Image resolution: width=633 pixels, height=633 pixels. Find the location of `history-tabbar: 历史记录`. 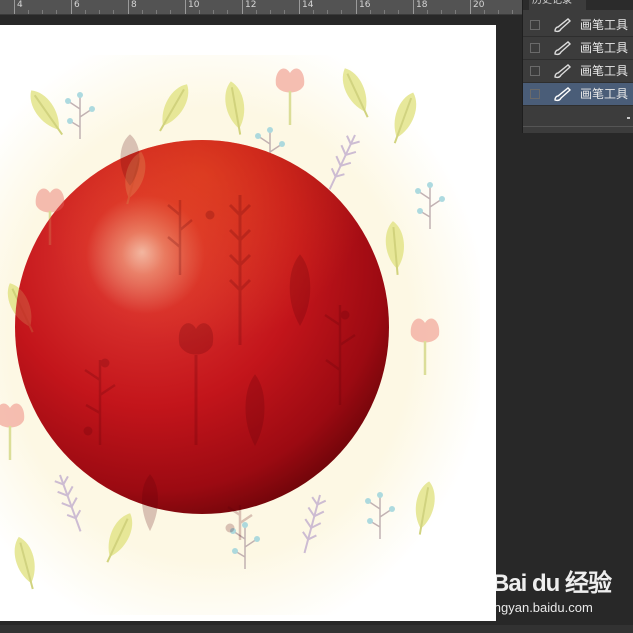

history-tabbar: 历史记录 is located at coordinates (578, 5).